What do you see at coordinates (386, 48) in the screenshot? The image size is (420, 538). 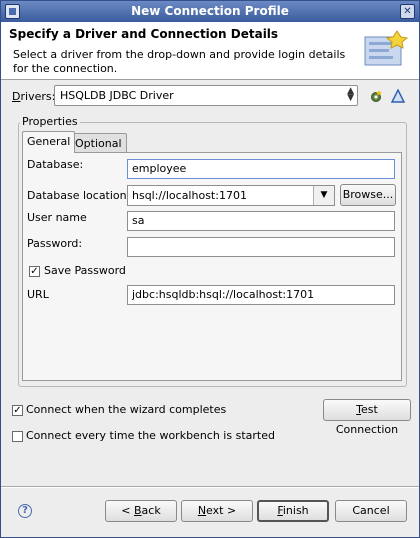 I see `connection-wizard-banner-icon` at bounding box center [386, 48].